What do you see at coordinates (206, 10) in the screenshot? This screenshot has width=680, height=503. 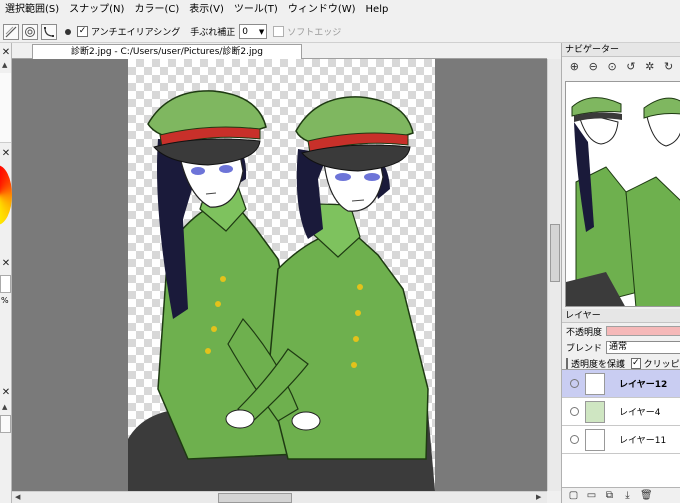 I see `menu-view: 表示(V)` at bounding box center [206, 10].